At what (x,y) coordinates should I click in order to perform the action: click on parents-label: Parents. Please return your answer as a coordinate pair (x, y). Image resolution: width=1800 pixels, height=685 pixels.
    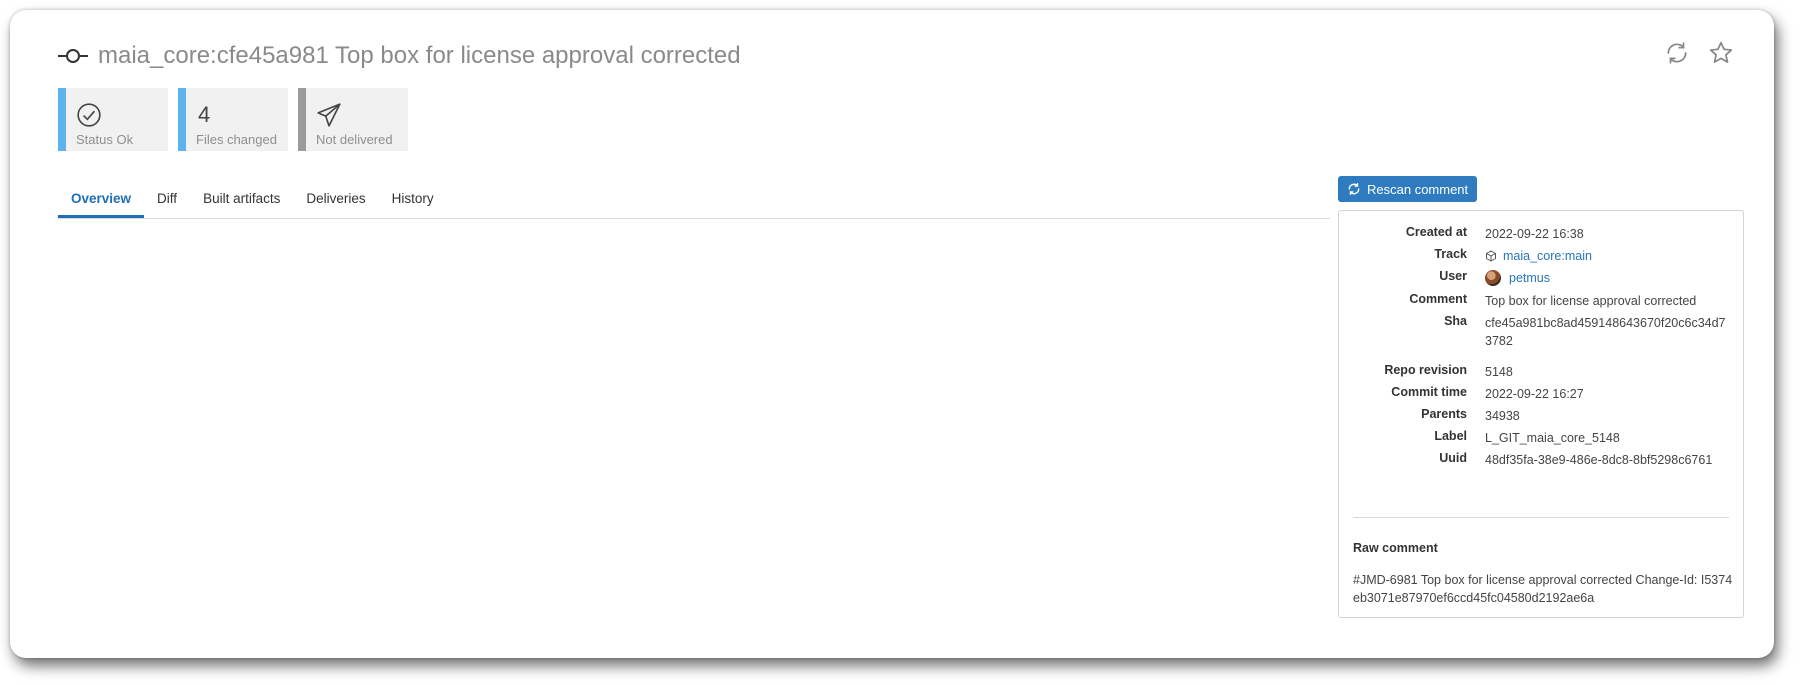
    Looking at the image, I should click on (1444, 414).